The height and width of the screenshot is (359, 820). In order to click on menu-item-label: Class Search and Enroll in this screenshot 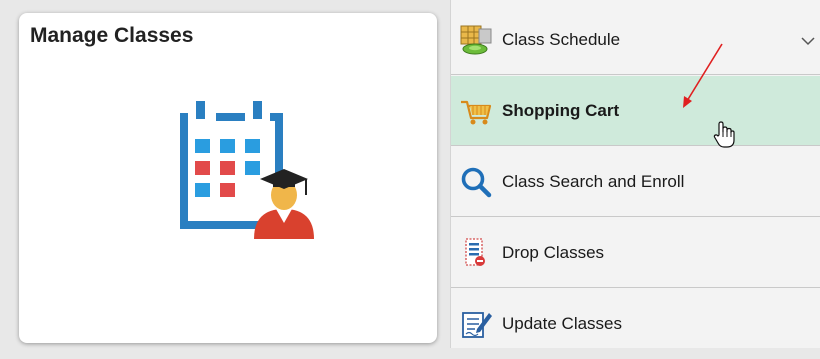, I will do `click(593, 181)`.